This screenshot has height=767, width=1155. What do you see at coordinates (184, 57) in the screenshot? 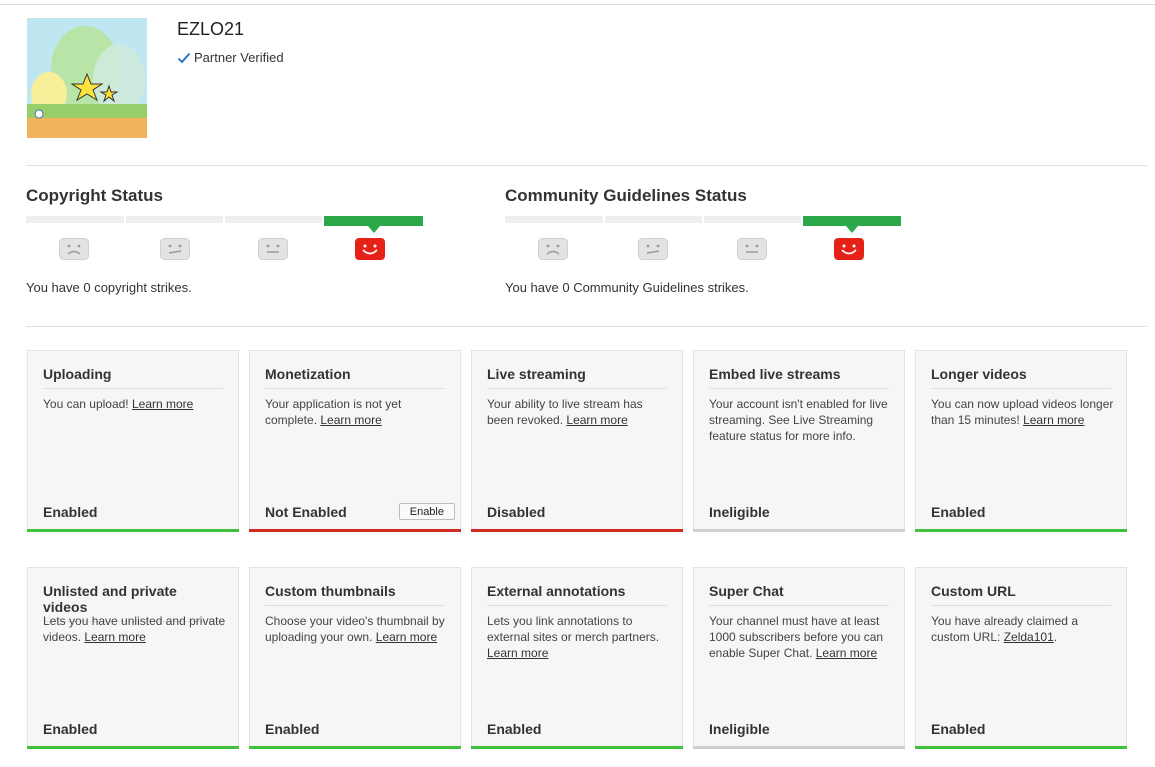
I see `checkmark-icon` at bounding box center [184, 57].